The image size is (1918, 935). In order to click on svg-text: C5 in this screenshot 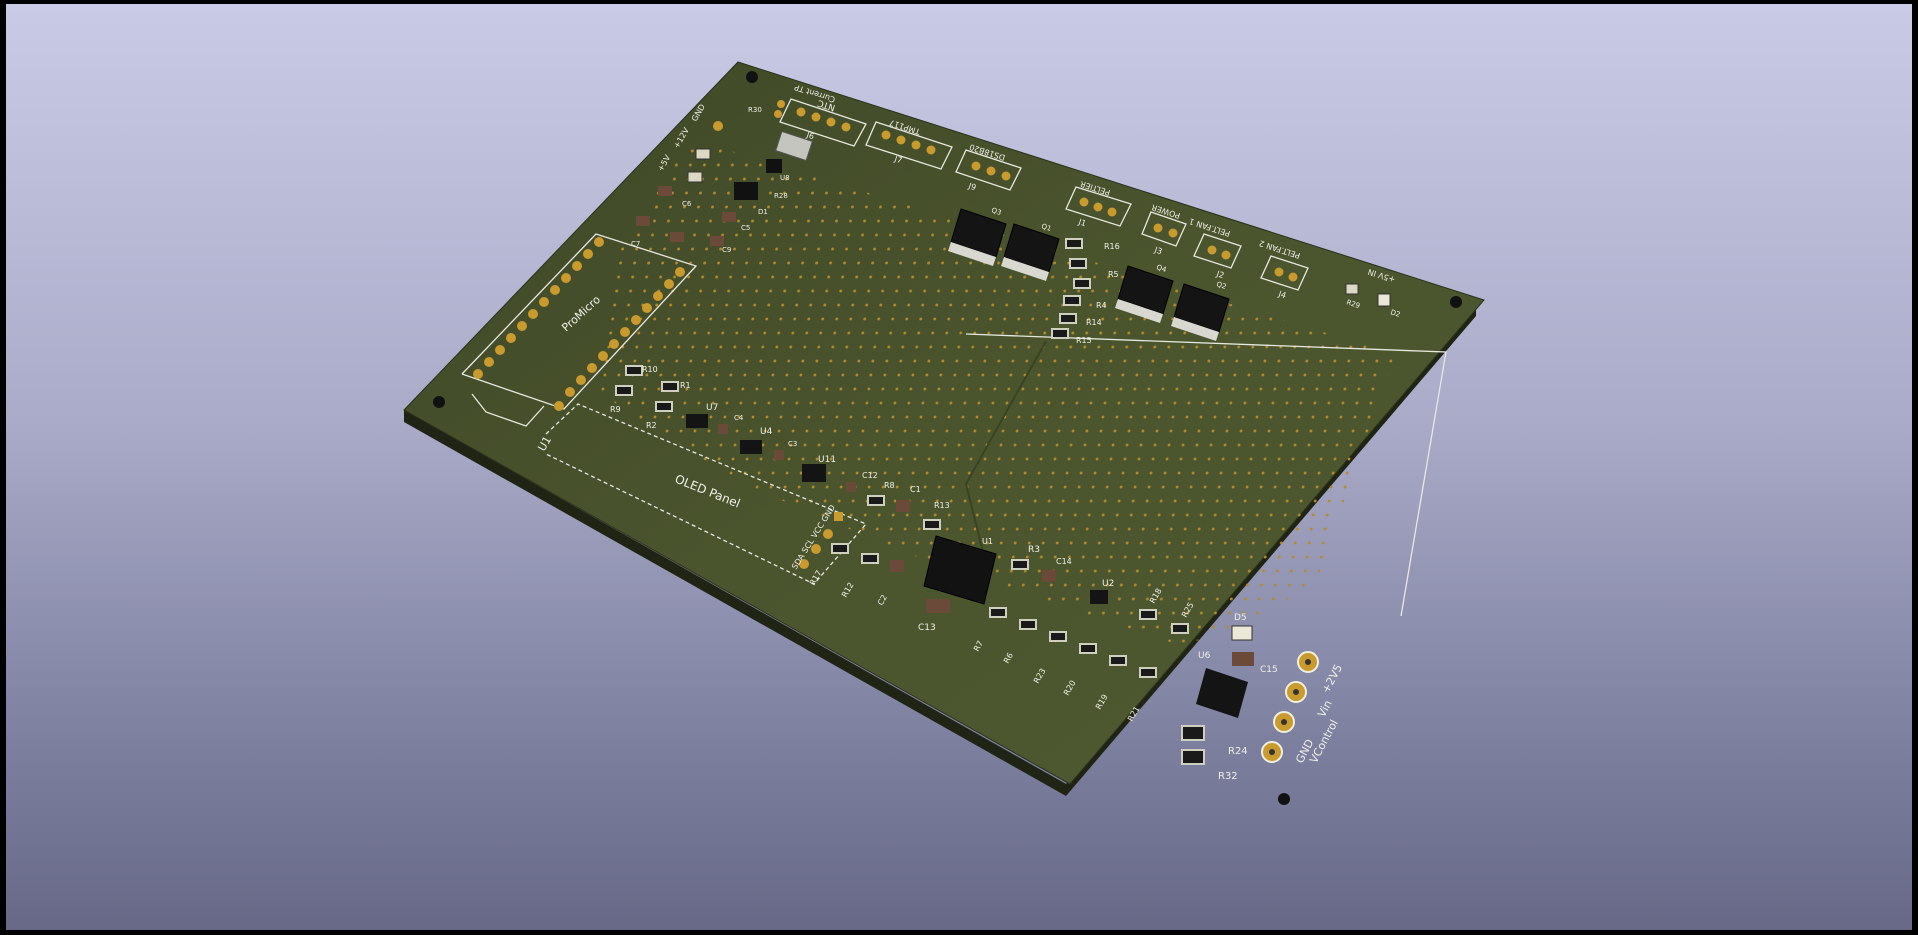, I will do `click(745, 228)`.